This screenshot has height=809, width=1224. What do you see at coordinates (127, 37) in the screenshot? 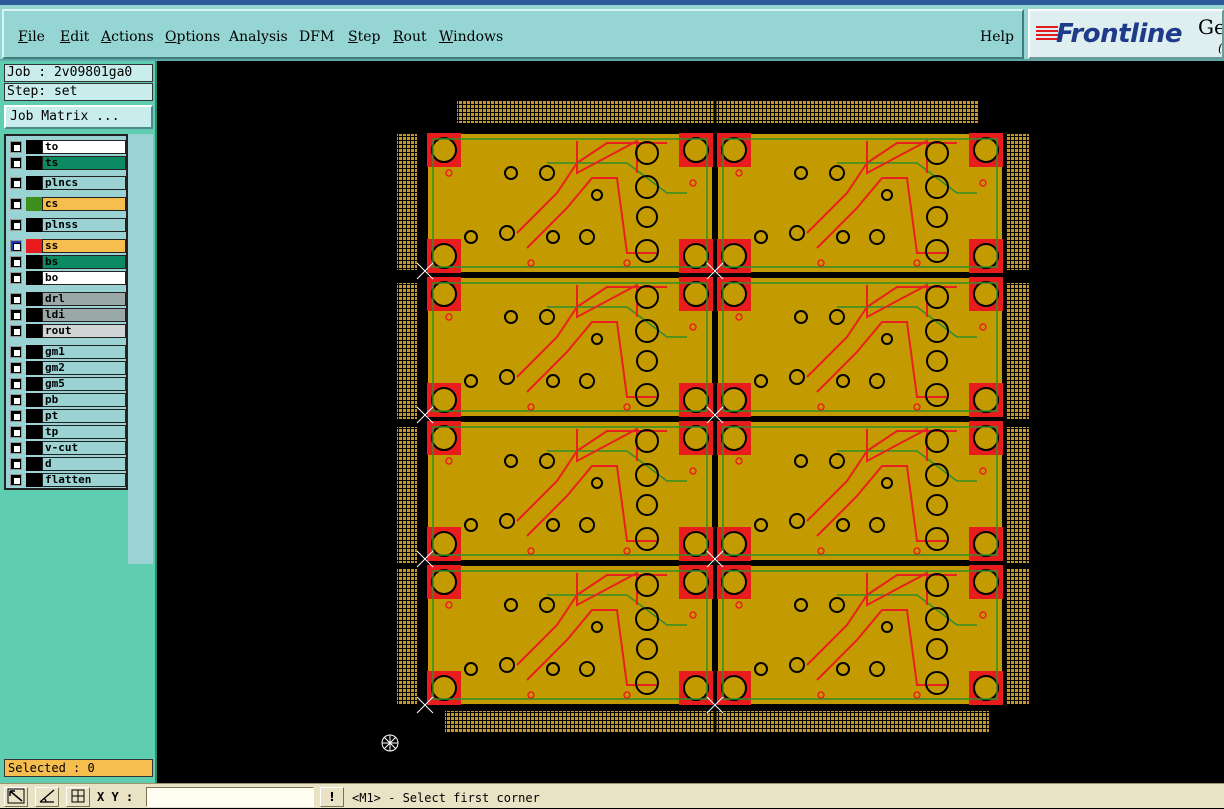
I see `menu-actions: Actions` at bounding box center [127, 37].